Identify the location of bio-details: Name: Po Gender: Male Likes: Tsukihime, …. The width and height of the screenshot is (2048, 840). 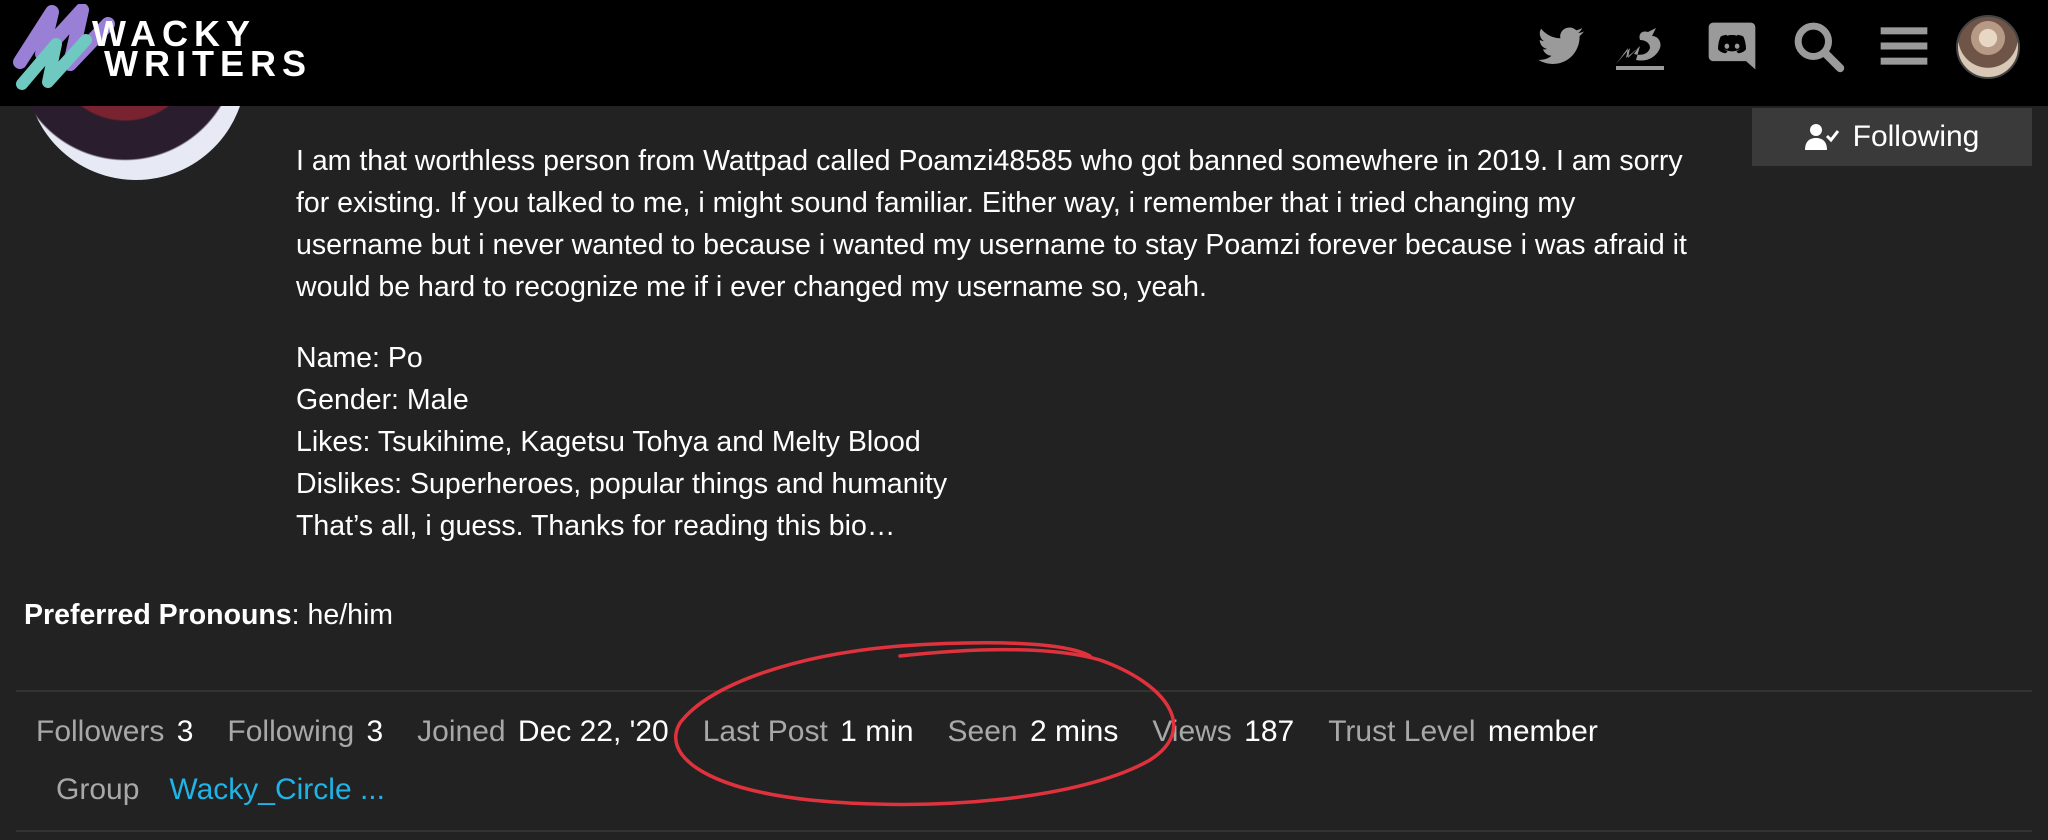
(621, 442).